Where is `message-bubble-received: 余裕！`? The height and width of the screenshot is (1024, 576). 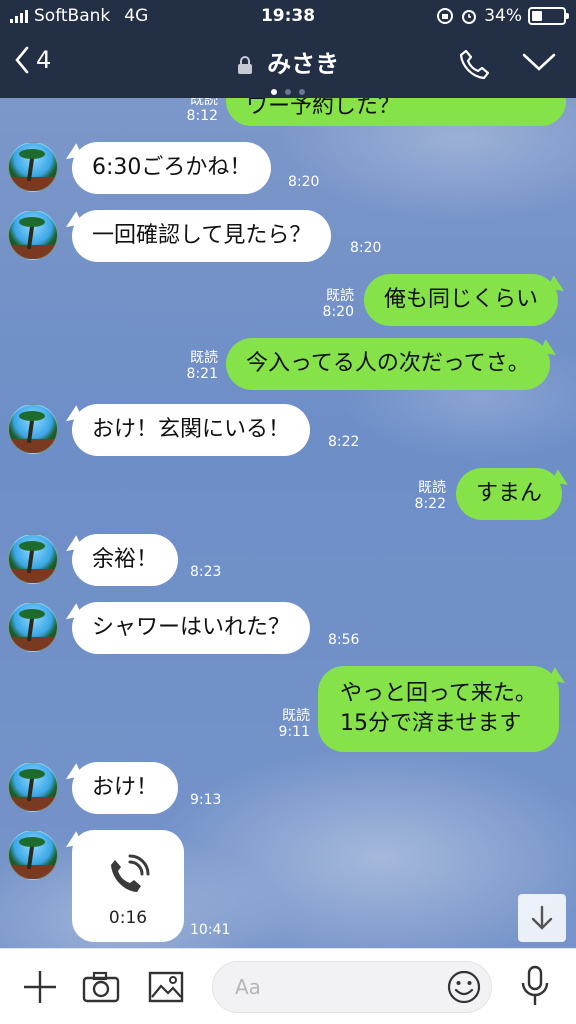
message-bubble-received: 余裕！ is located at coordinates (125, 560).